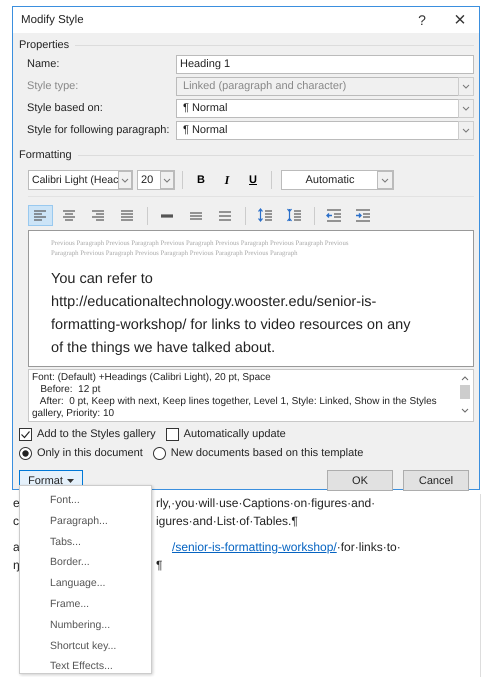  Describe the element at coordinates (368, 547) in the screenshot. I see `document-text: ·for·links·to·` at that location.